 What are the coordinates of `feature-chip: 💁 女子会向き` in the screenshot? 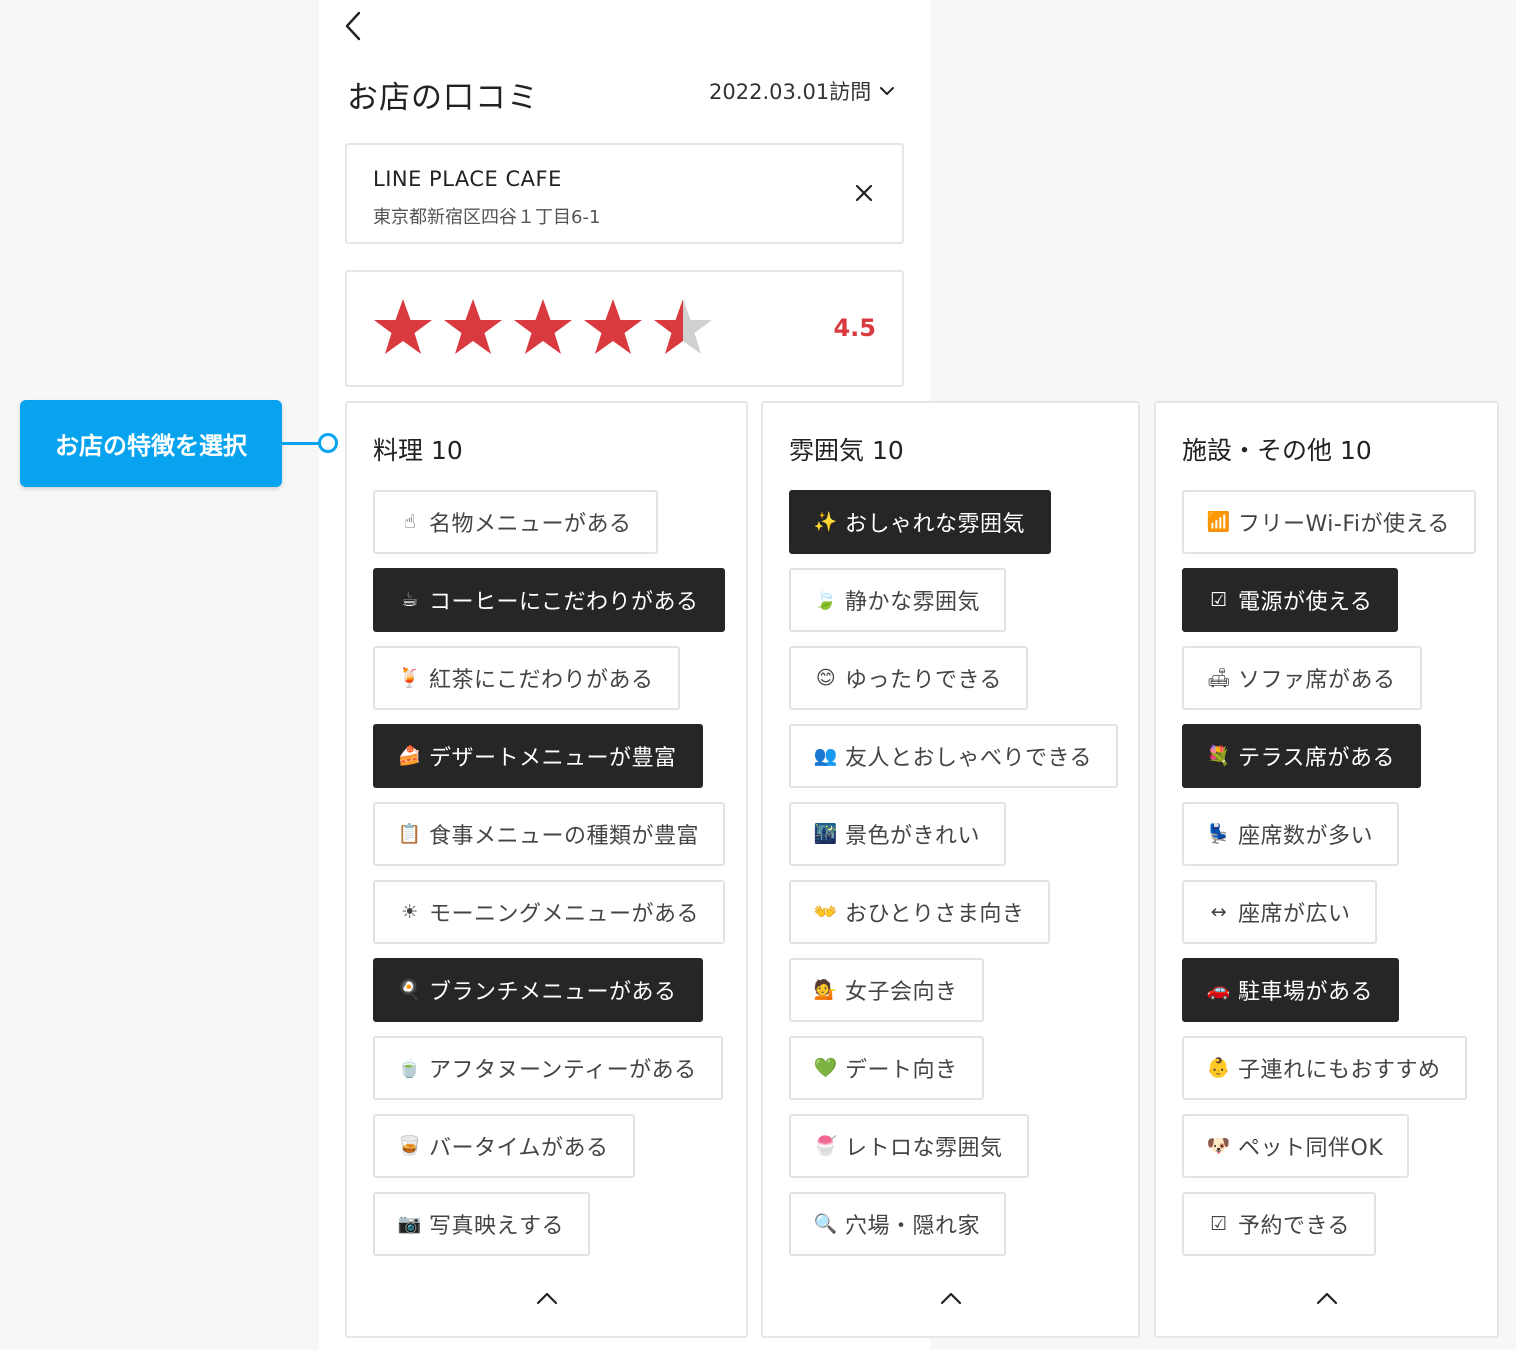 It's located at (886, 990).